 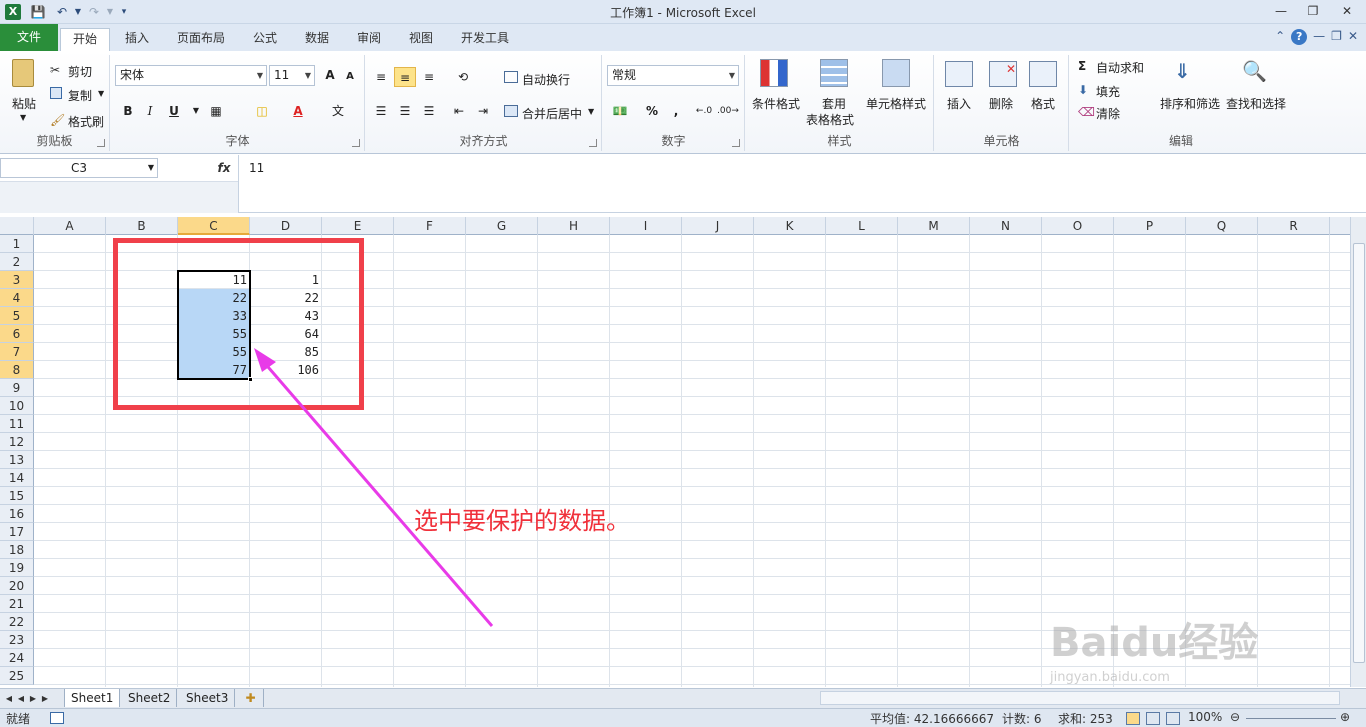 What do you see at coordinates (17, 388) in the screenshot?
I see `row-header-9: 9` at bounding box center [17, 388].